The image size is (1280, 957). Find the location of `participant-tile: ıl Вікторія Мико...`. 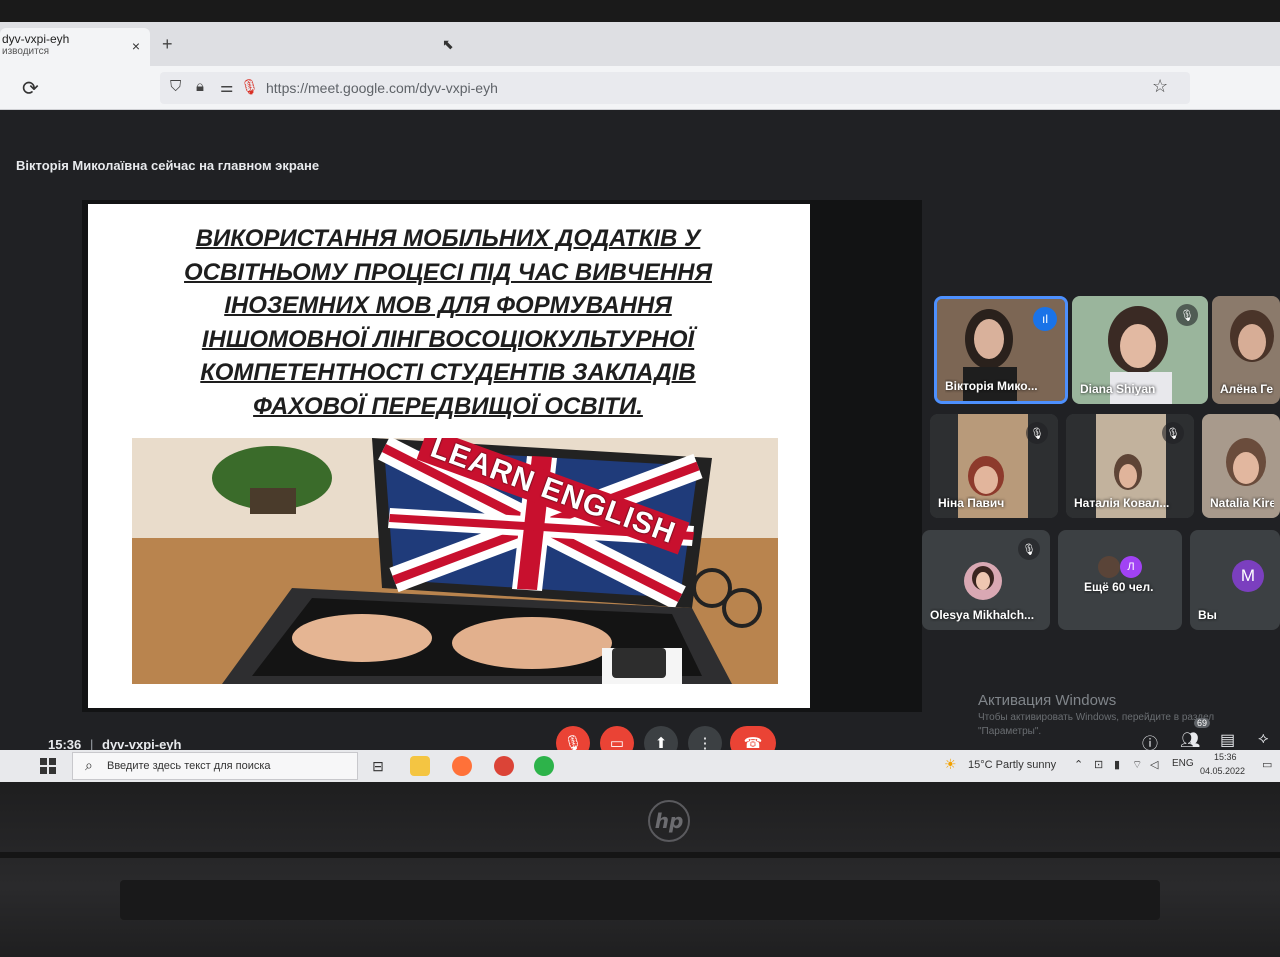

participant-tile: ıl Вікторія Мико... is located at coordinates (1001, 350).